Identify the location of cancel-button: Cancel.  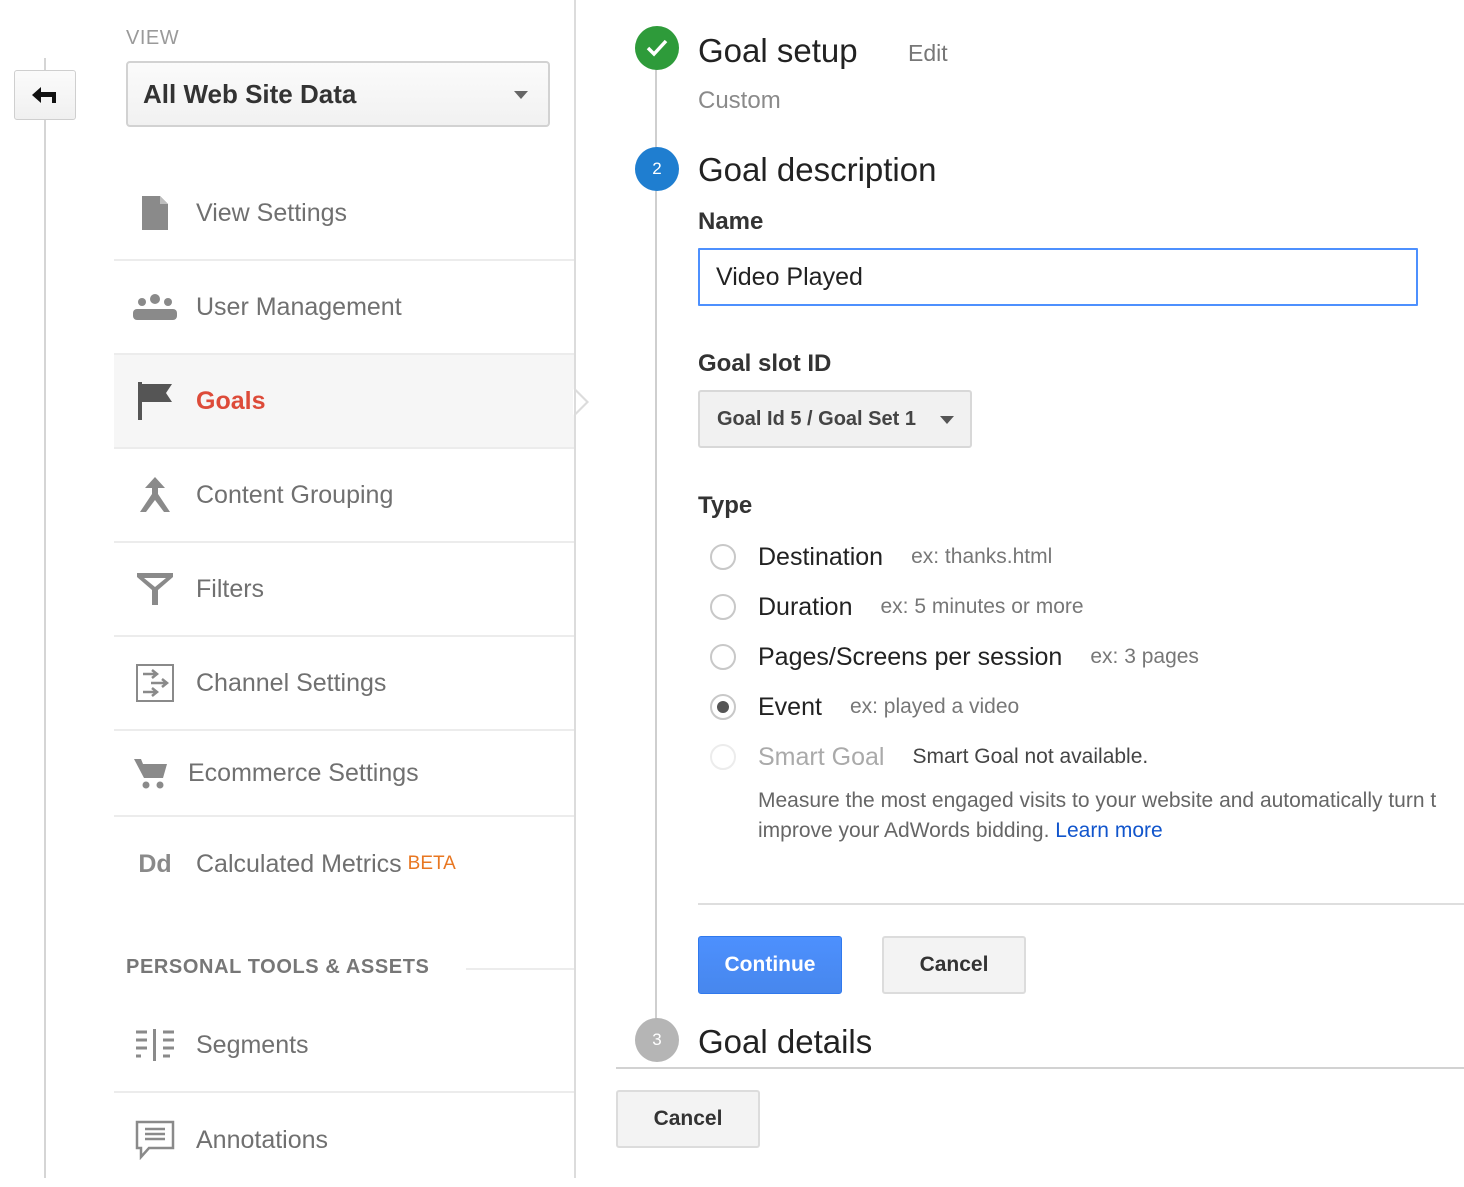
(688, 1119).